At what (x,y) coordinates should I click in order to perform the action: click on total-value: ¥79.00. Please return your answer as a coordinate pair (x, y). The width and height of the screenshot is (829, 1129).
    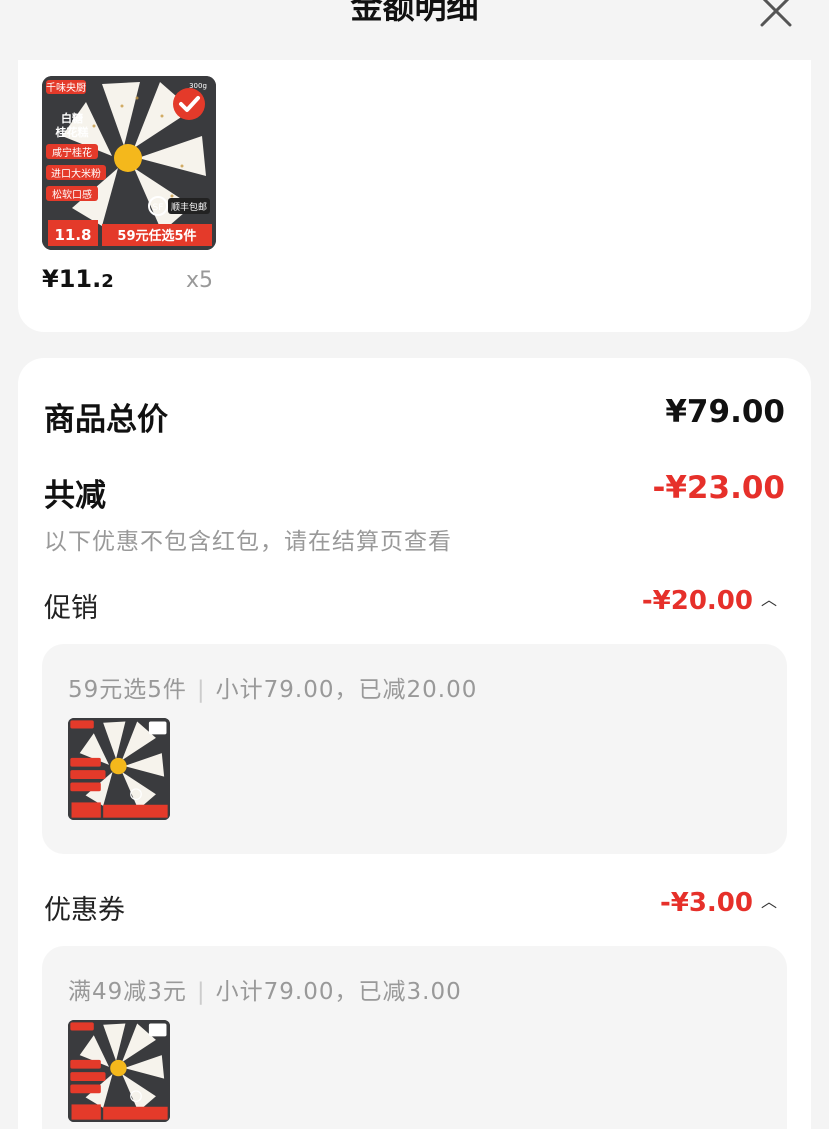
    Looking at the image, I should click on (725, 412).